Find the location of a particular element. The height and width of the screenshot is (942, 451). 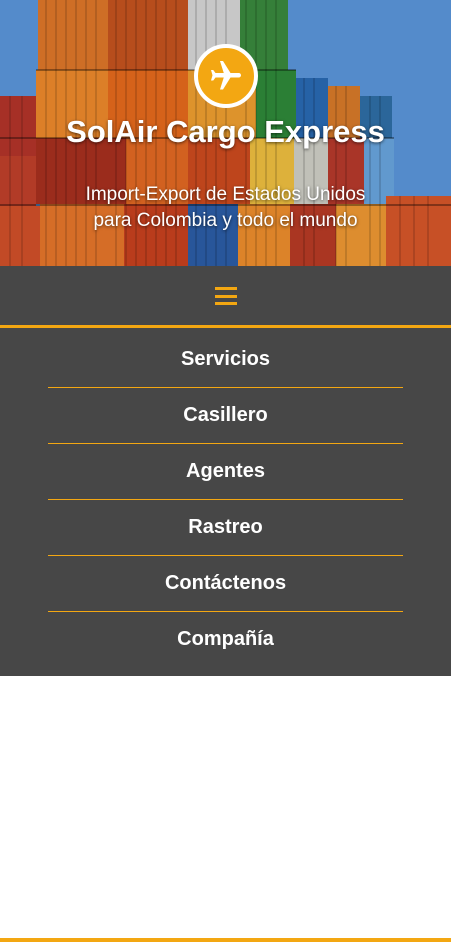

nav-item-agentes: Agentes is located at coordinates (225, 472).